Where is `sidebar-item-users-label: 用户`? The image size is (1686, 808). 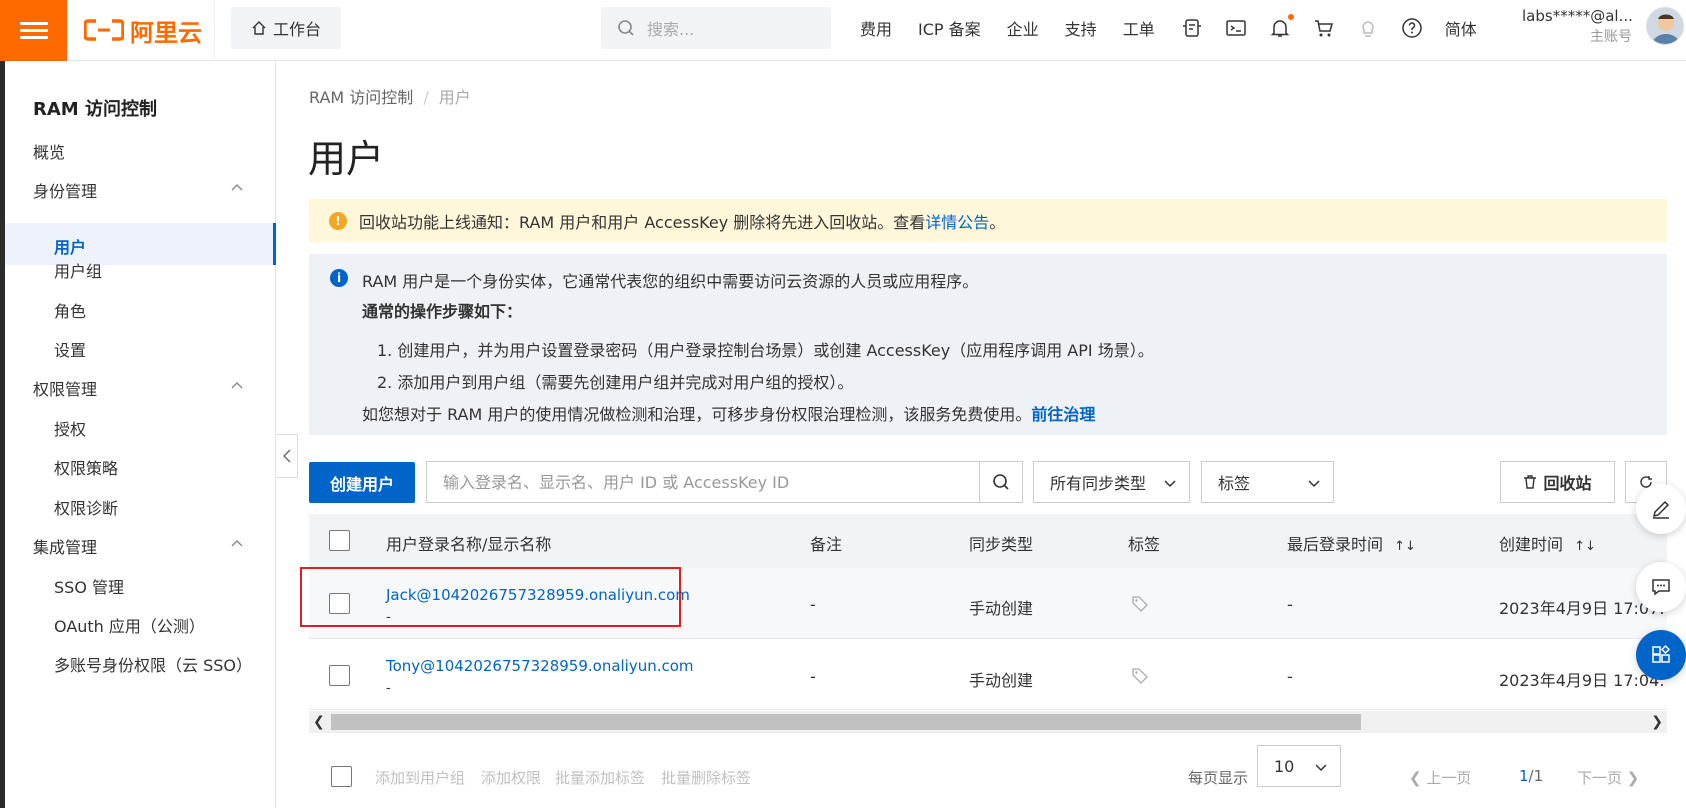
sidebar-item-users-label: 用户 is located at coordinates (70, 247).